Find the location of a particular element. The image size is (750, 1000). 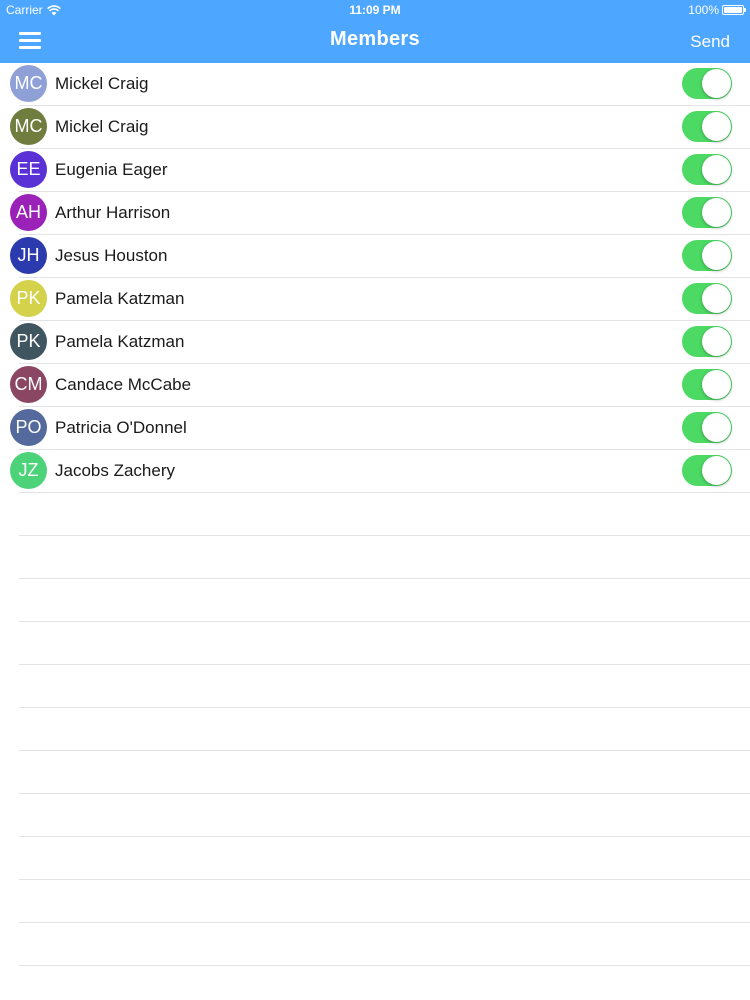

member-name: Arthur Harrison is located at coordinates (113, 212).